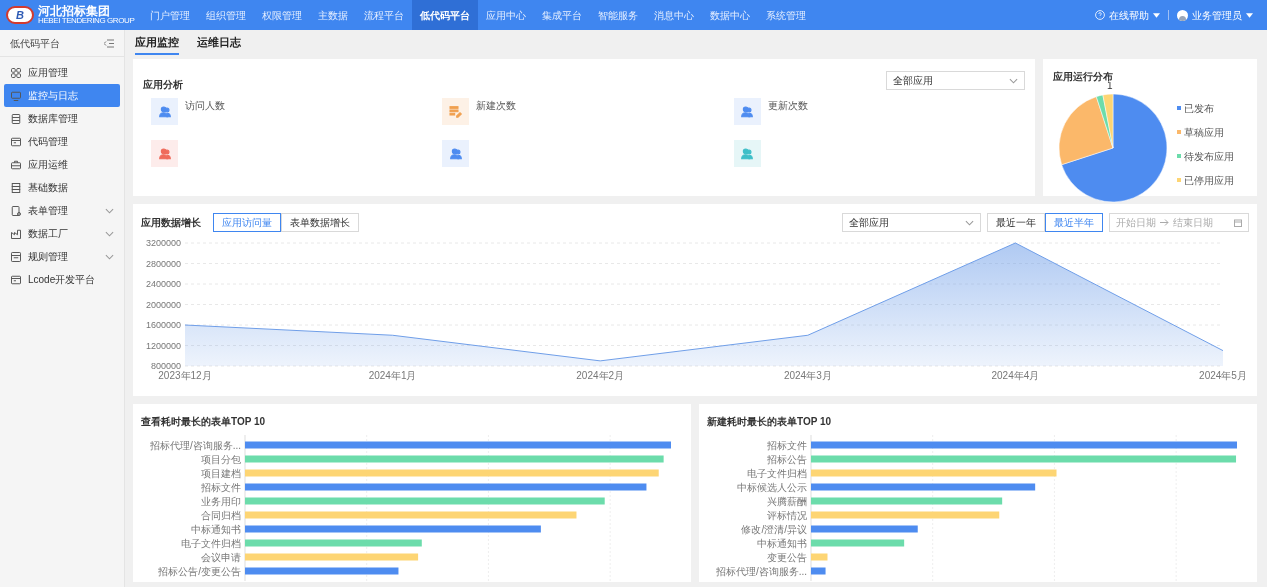 This screenshot has height=587, width=1267. What do you see at coordinates (774, 529) in the screenshot?
I see `category-label: 修改/澄清/异议` at bounding box center [774, 529].